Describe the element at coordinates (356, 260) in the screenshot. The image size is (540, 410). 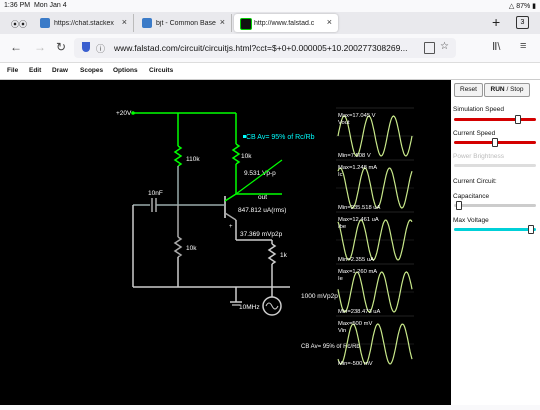
I see `scope-min-label: Min=2.355 uA` at that location.